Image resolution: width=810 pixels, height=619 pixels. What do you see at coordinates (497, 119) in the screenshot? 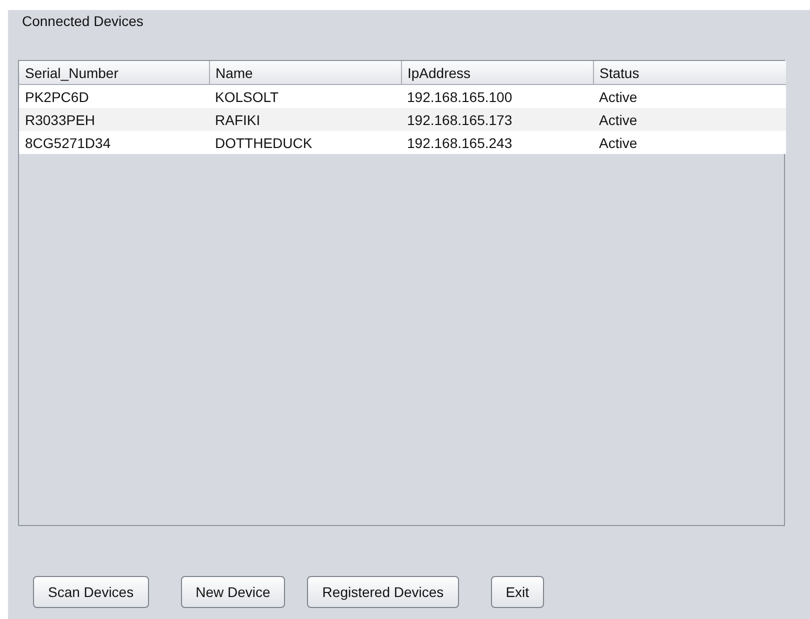
I see `table-cell: 192.168.165.173` at bounding box center [497, 119].